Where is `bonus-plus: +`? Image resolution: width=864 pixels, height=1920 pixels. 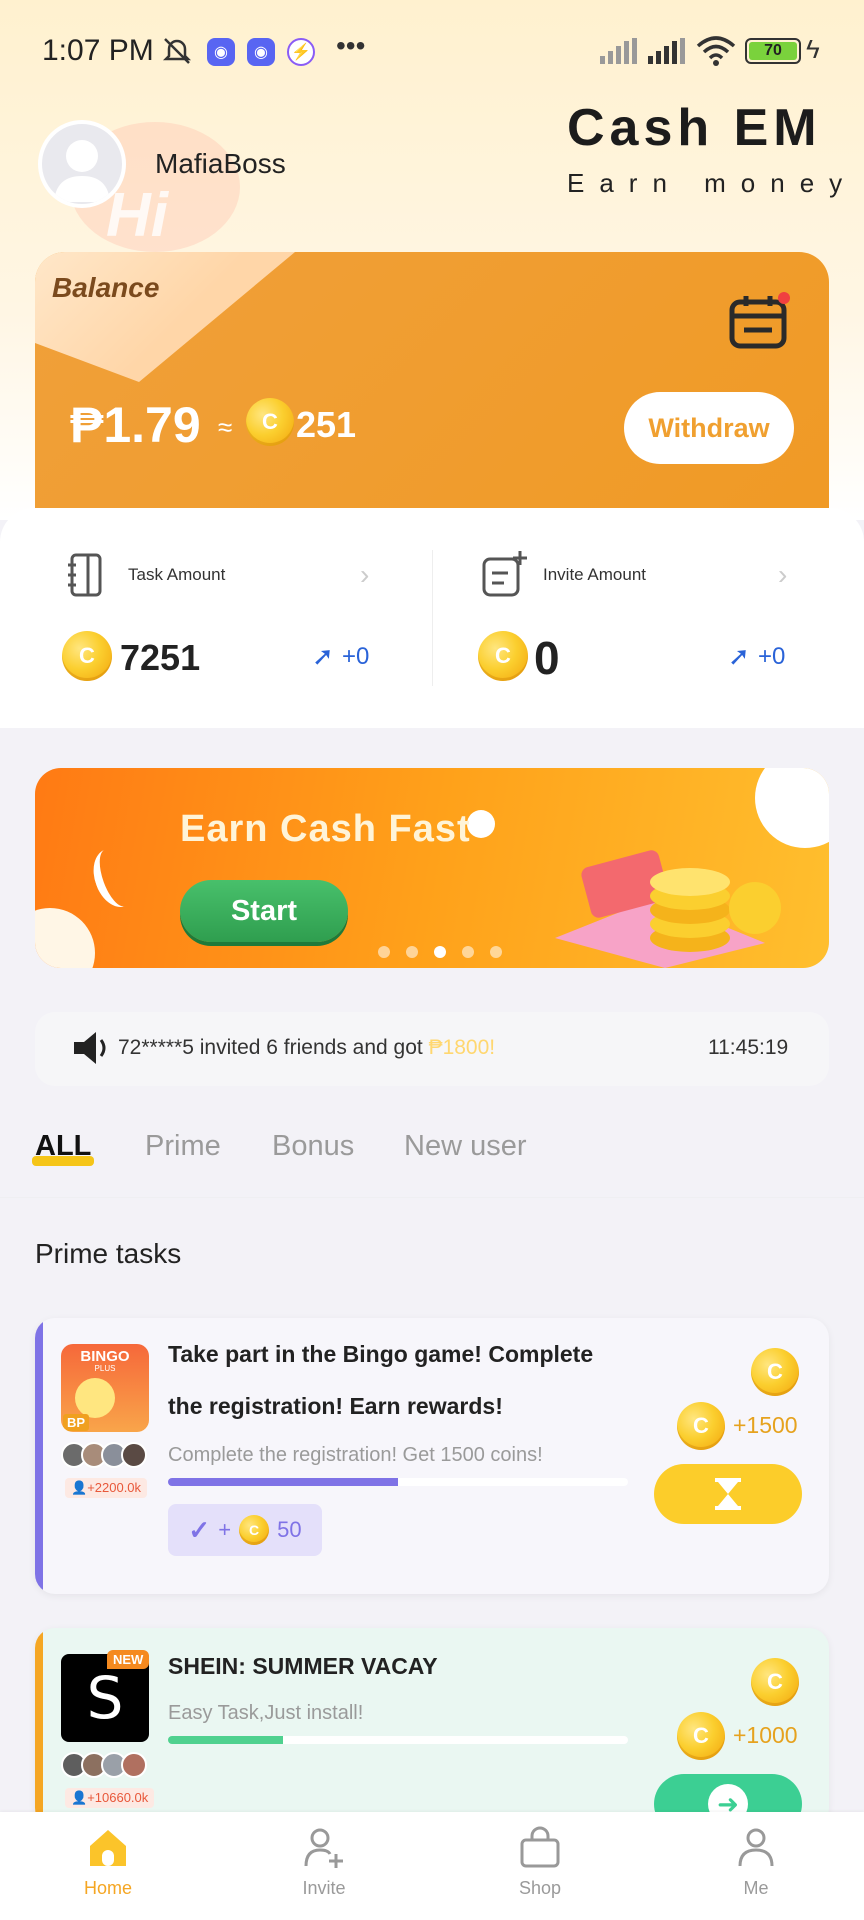 bonus-plus: + is located at coordinates (225, 1529).